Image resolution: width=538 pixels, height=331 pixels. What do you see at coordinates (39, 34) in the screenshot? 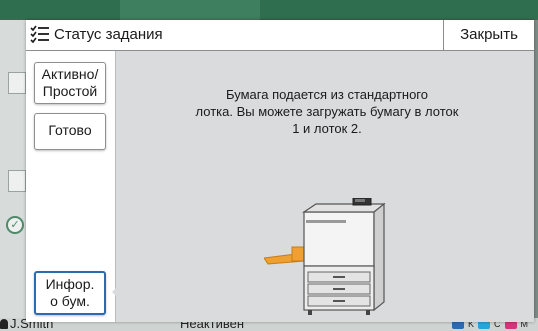
I see `job-status-list-icon` at bounding box center [39, 34].